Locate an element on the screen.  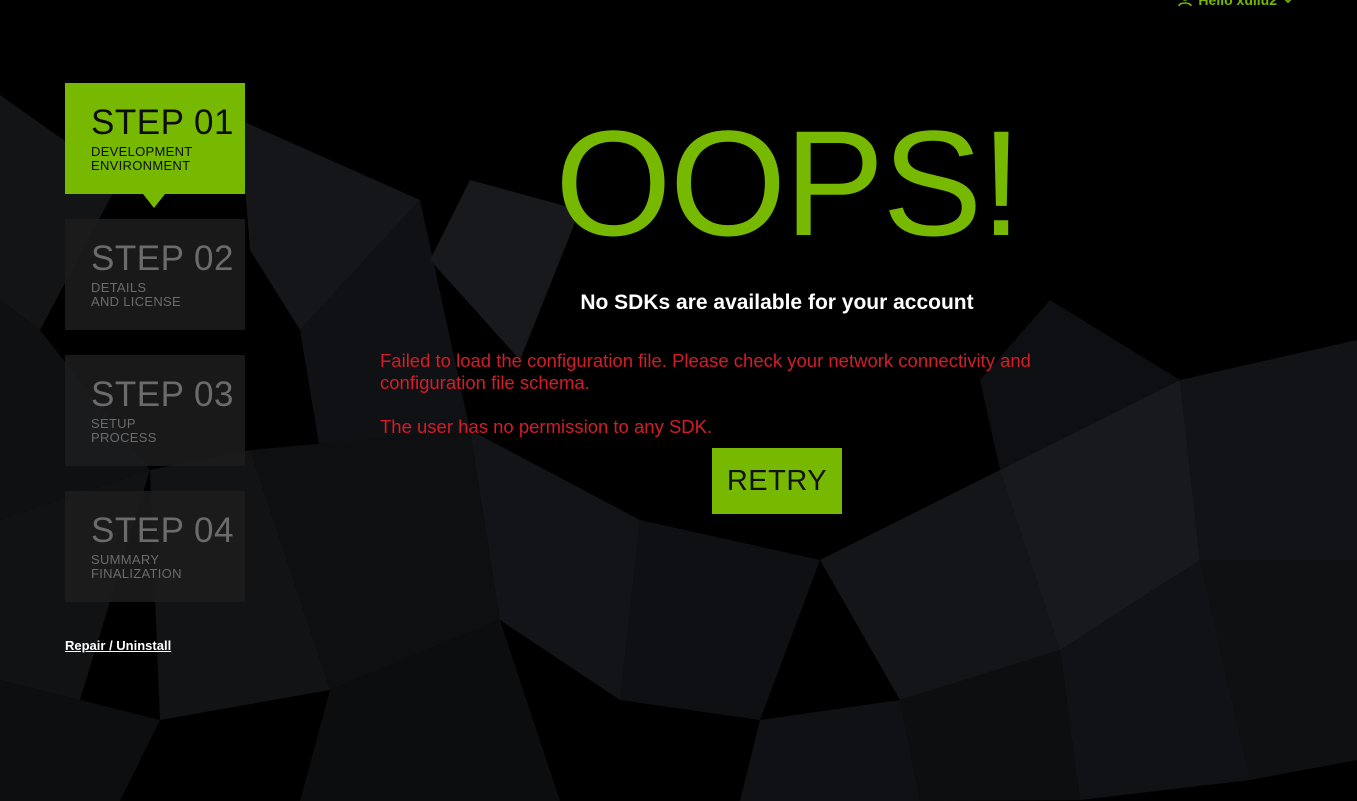
step-number: STEP 04 is located at coordinates (162, 530).